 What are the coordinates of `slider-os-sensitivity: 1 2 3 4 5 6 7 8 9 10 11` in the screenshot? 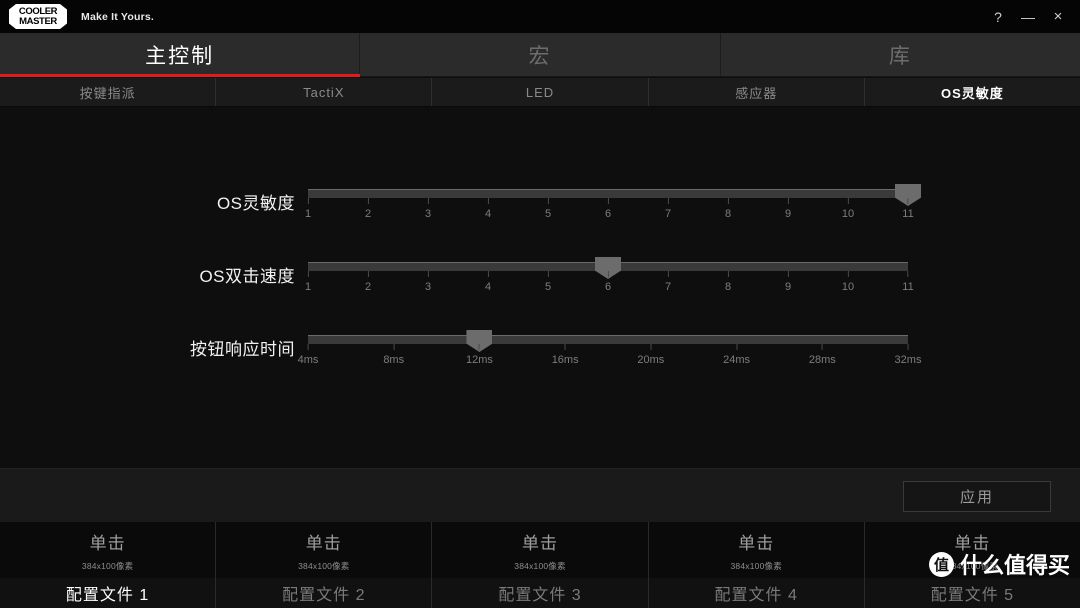 It's located at (613, 204).